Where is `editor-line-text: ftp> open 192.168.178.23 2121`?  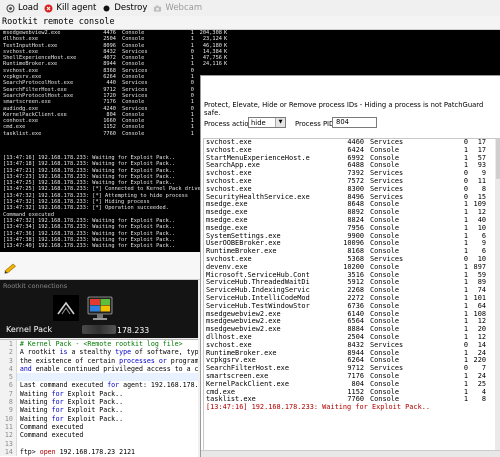
editor-line-text: ftp> open 192.168.178.23 2121 is located at coordinates (107, 452).